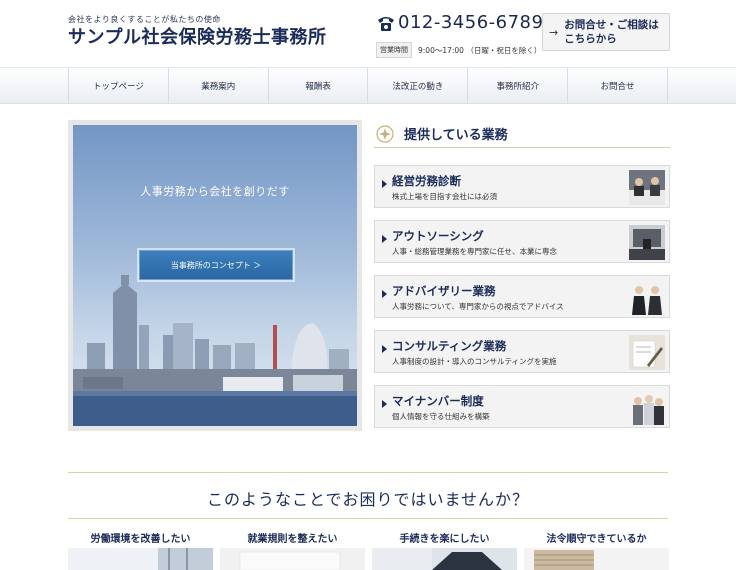  I want to click on nav-item-contact: お問合せ, so click(617, 86).